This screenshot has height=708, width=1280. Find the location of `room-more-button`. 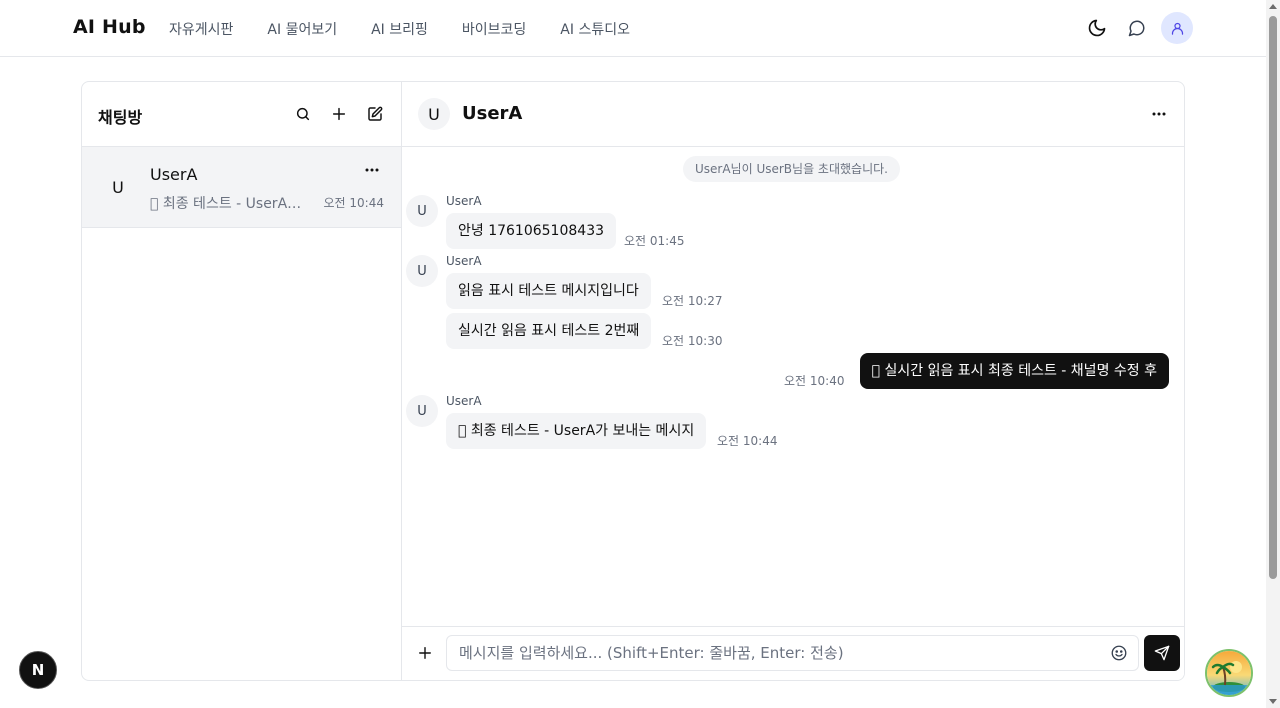

room-more-button is located at coordinates (372, 170).